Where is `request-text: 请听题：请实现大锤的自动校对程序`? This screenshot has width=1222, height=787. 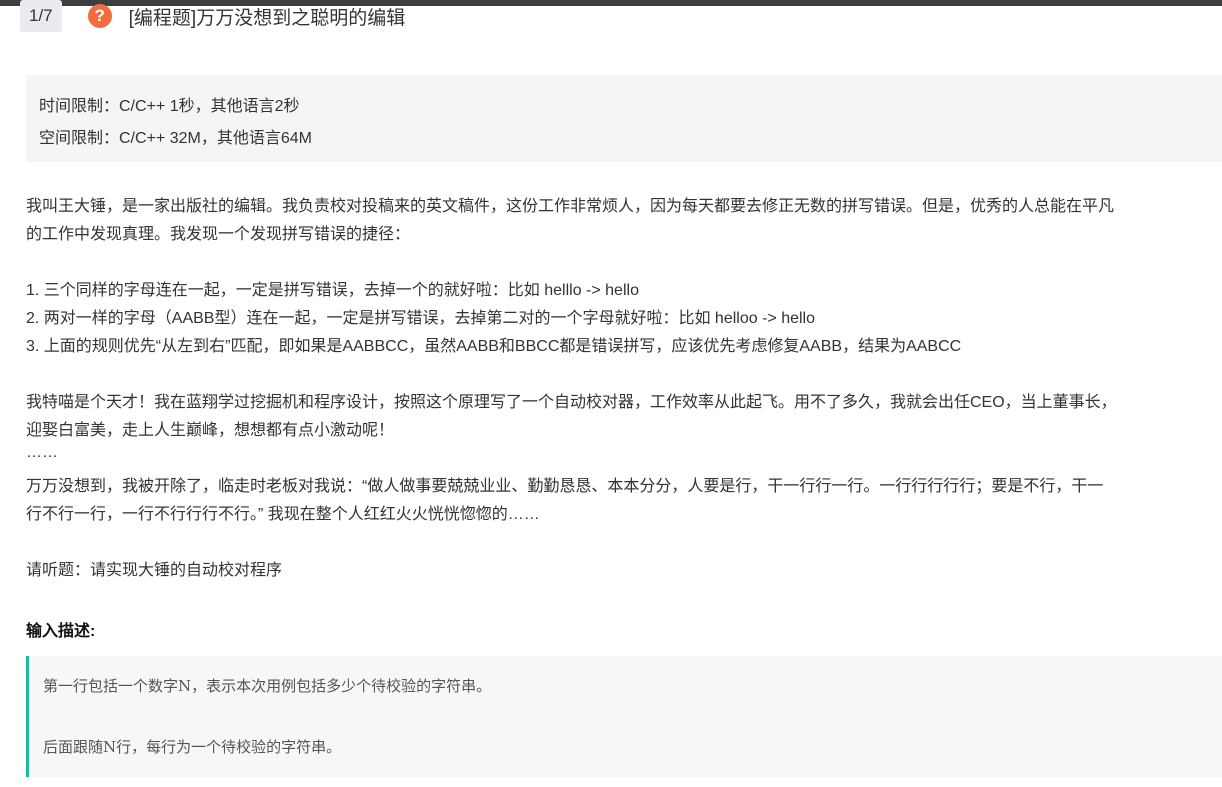
request-text: 请听题：请实现大锤的自动校对程序 is located at coordinates (154, 570).